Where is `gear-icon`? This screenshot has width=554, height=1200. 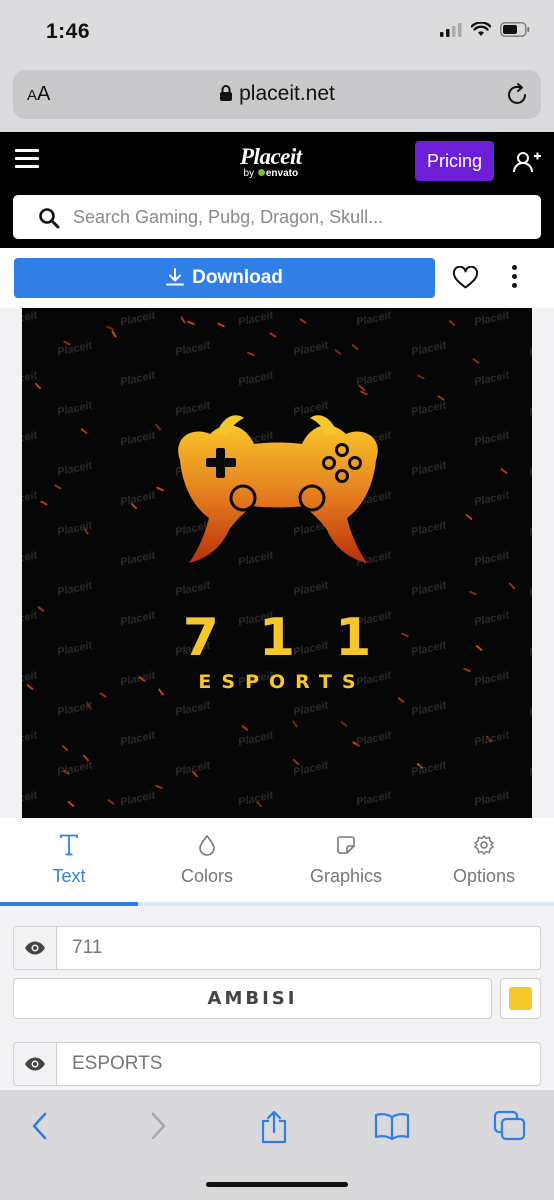 gear-icon is located at coordinates (484, 846).